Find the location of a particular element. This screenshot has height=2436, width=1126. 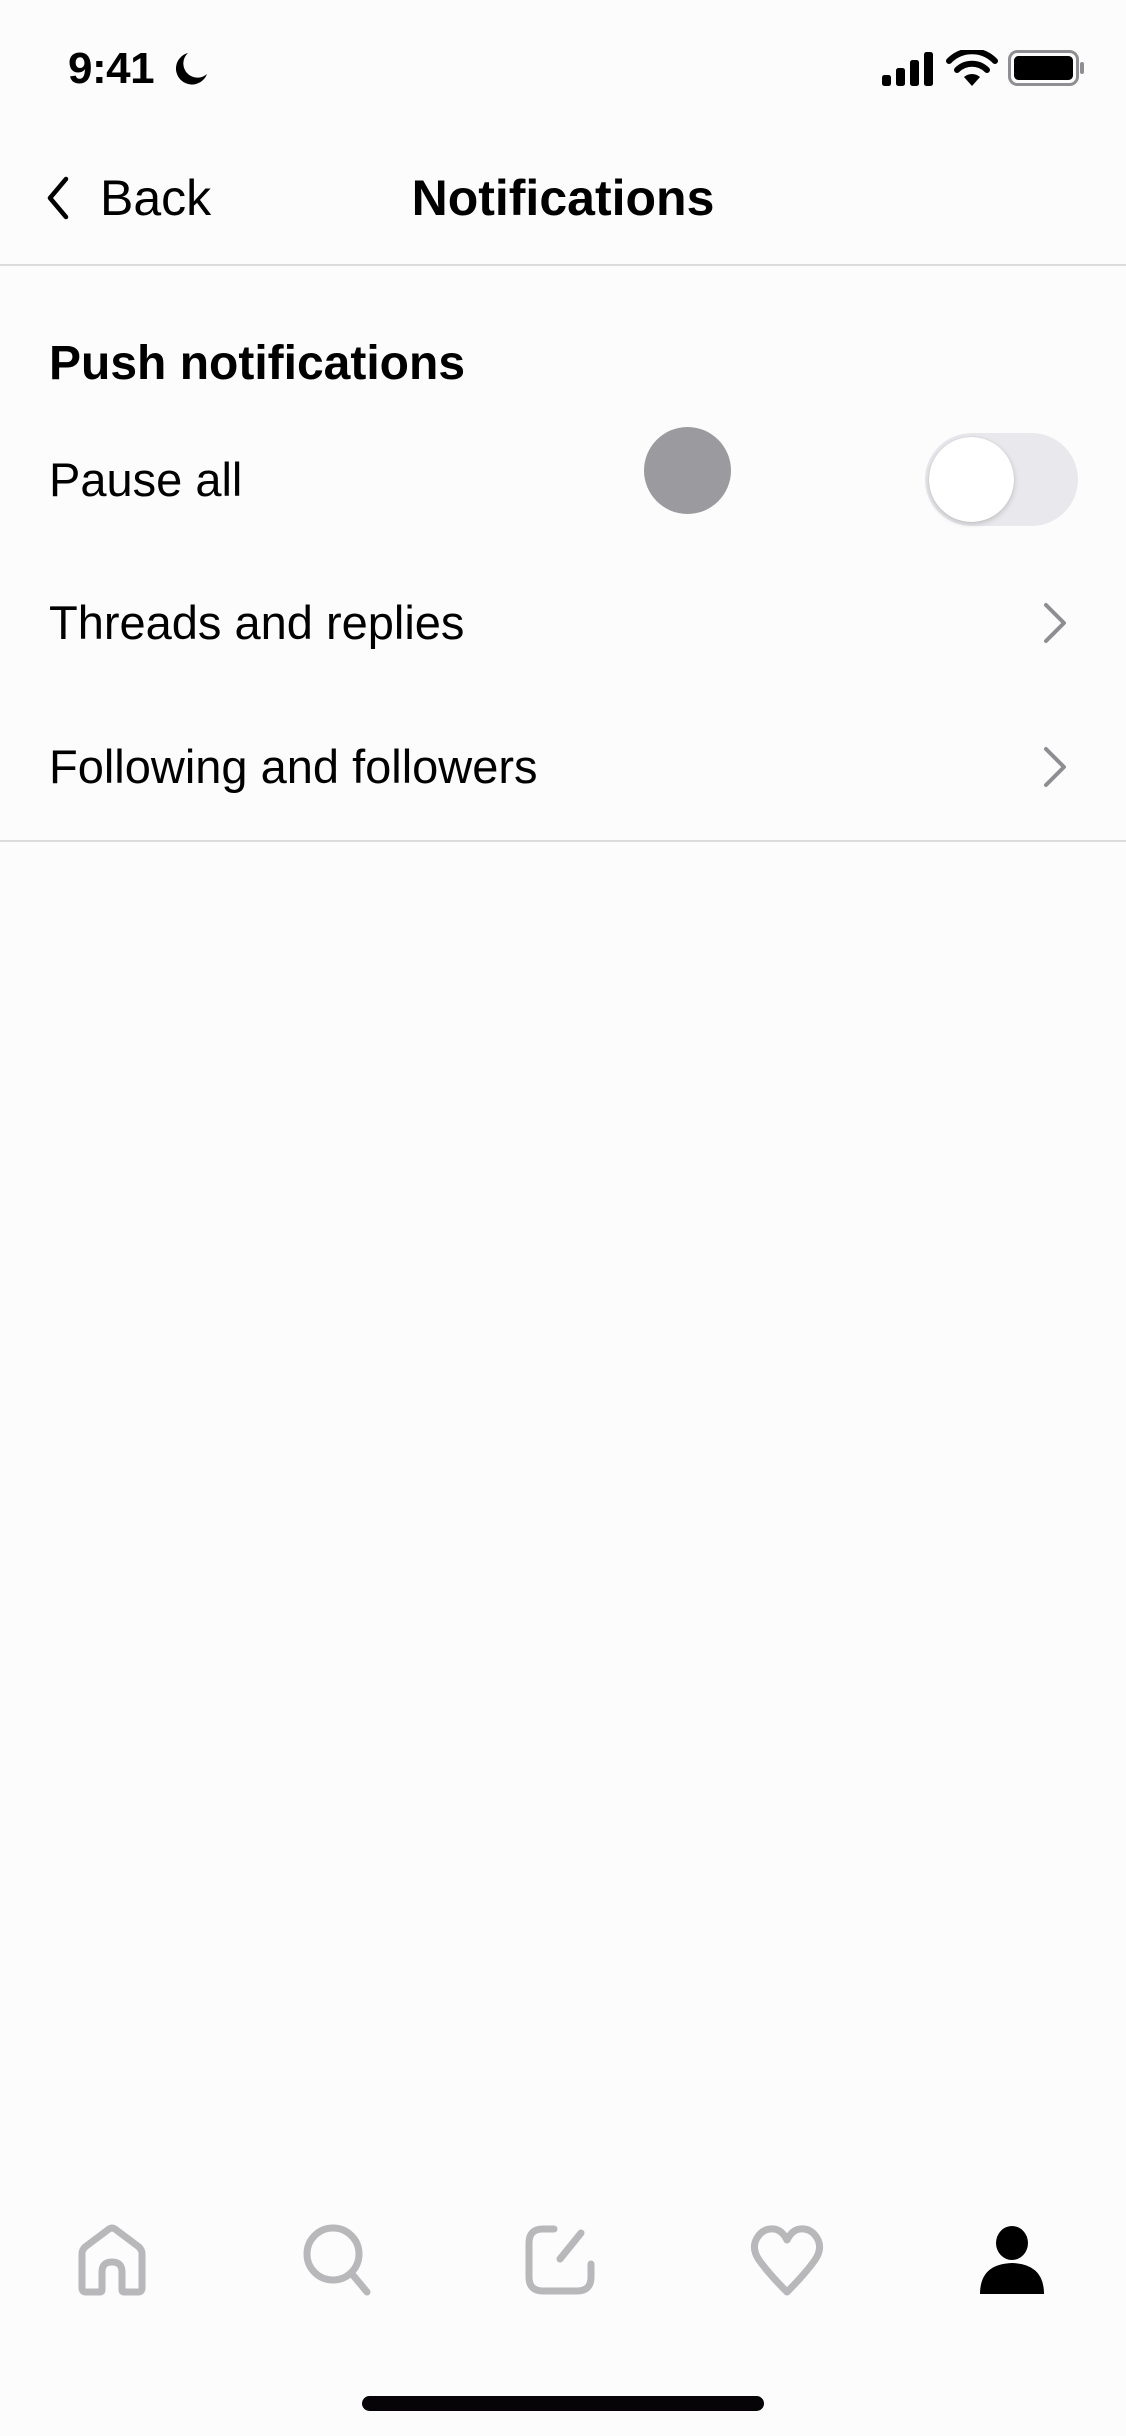

profile-icon is located at coordinates (1012, 2260).